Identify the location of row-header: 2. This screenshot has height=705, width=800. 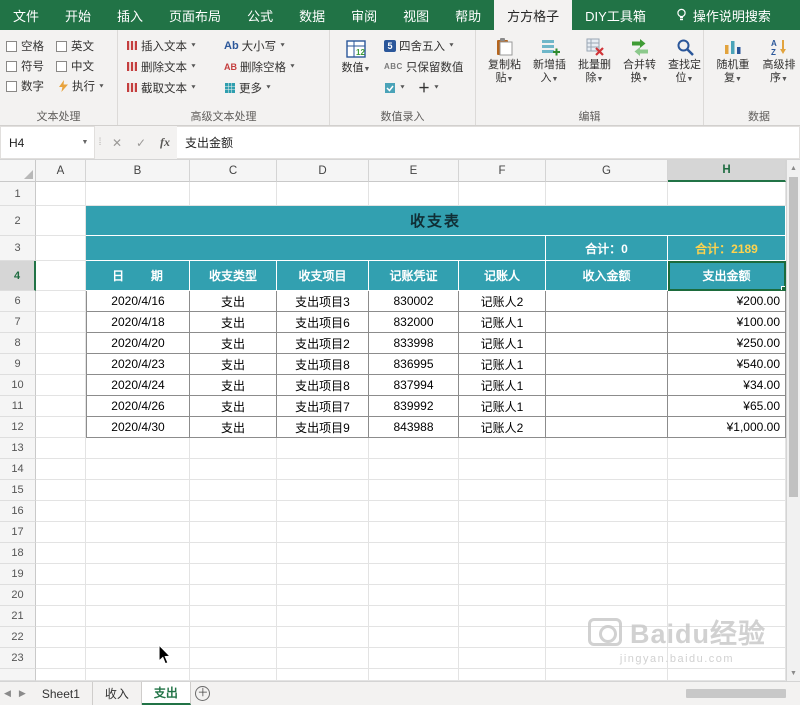
(18, 221).